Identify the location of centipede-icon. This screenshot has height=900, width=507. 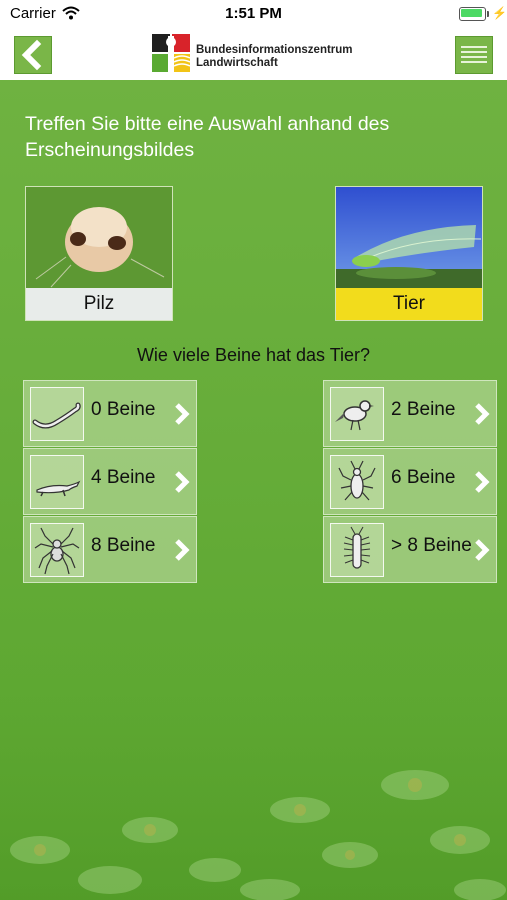
(357, 550).